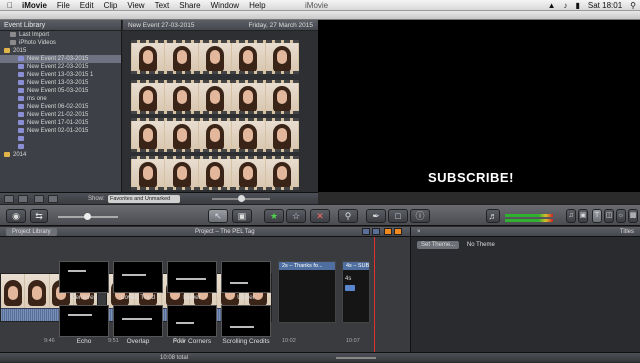 This screenshot has height=363, width=640. I want to click on library-event: New Event 27-03-2015, so click(60, 59).